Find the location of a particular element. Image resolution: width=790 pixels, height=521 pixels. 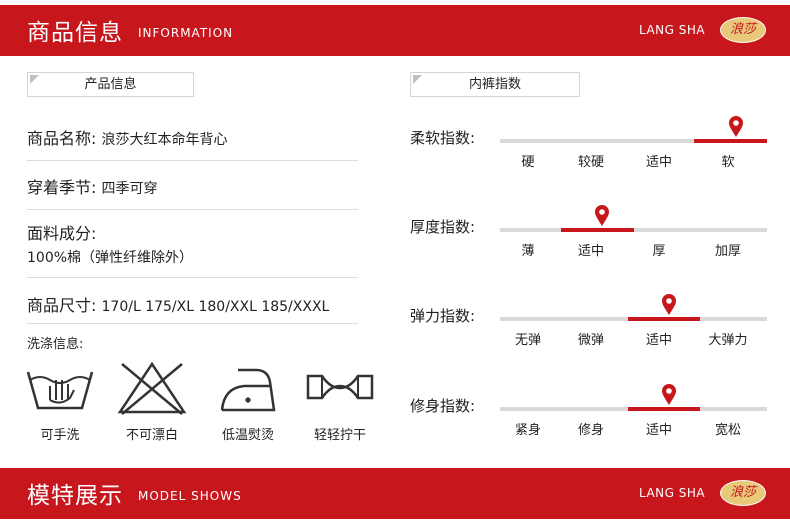

season-label: 穿着季节: is located at coordinates (62, 187).